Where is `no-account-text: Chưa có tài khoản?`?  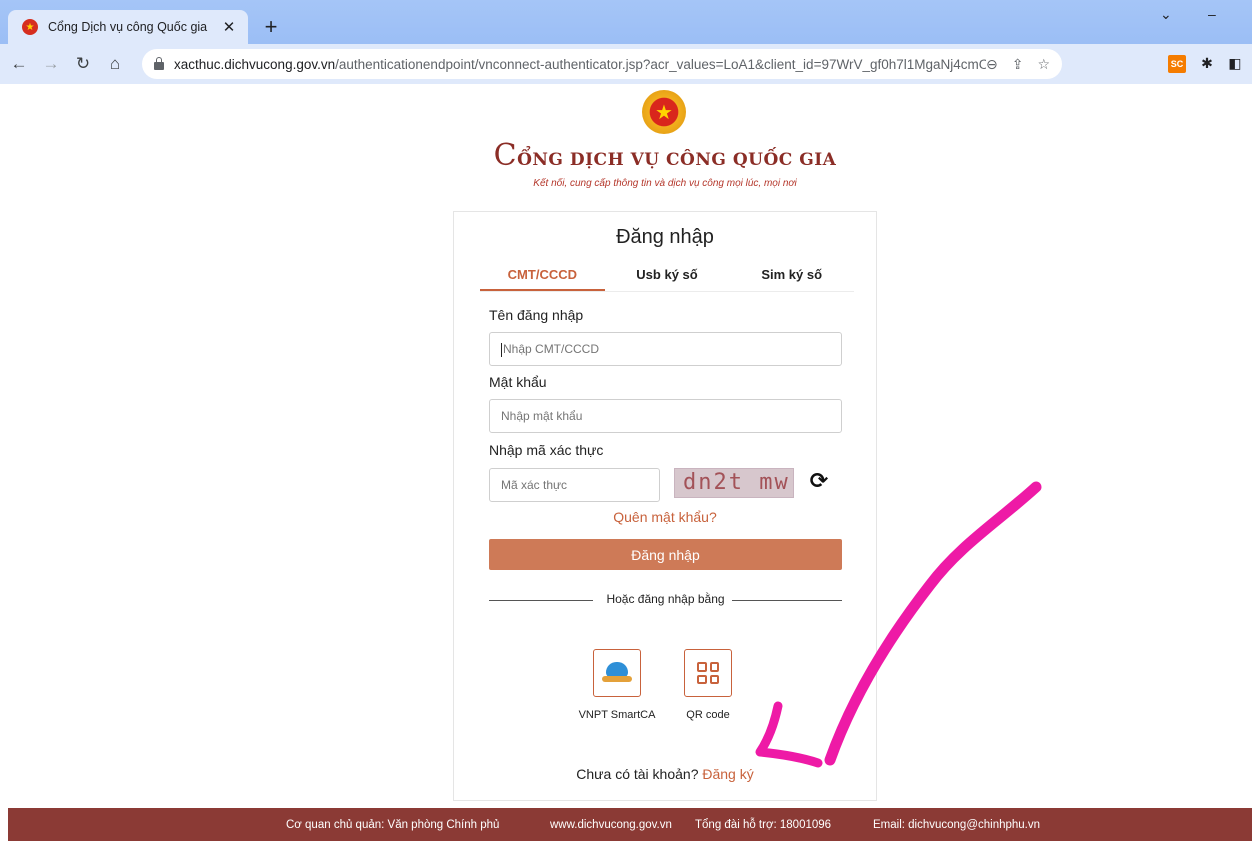
no-account-text: Chưa có tài khoản? is located at coordinates (637, 774).